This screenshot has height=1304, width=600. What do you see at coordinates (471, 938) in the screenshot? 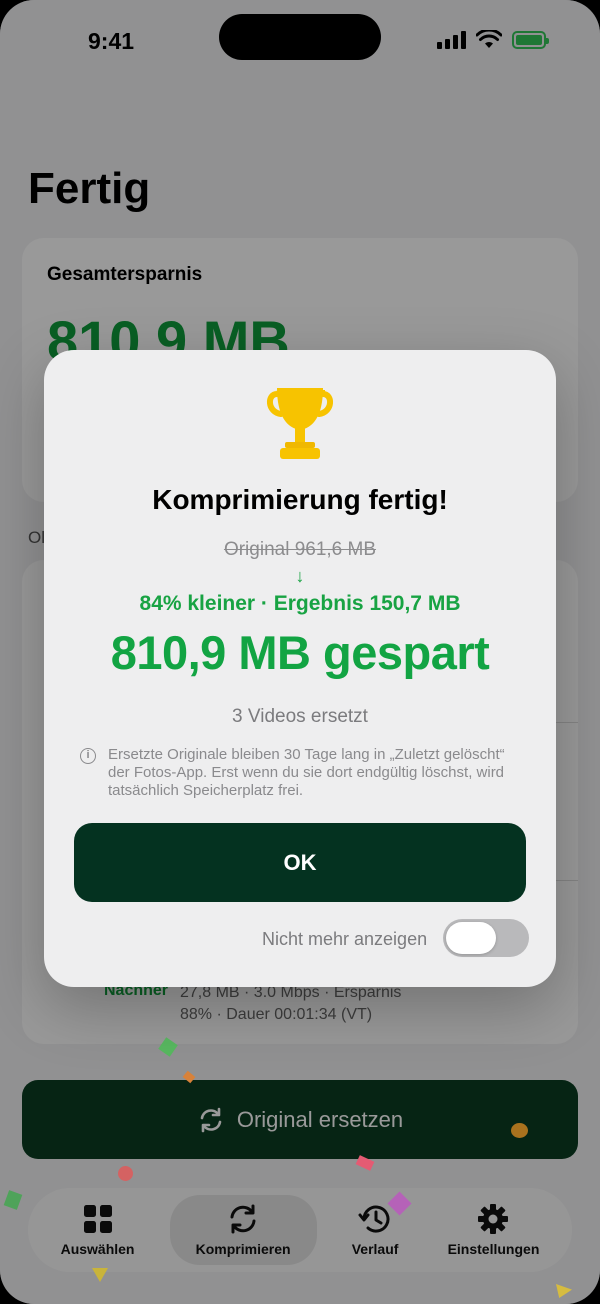
I see `toggle-knob` at bounding box center [471, 938].